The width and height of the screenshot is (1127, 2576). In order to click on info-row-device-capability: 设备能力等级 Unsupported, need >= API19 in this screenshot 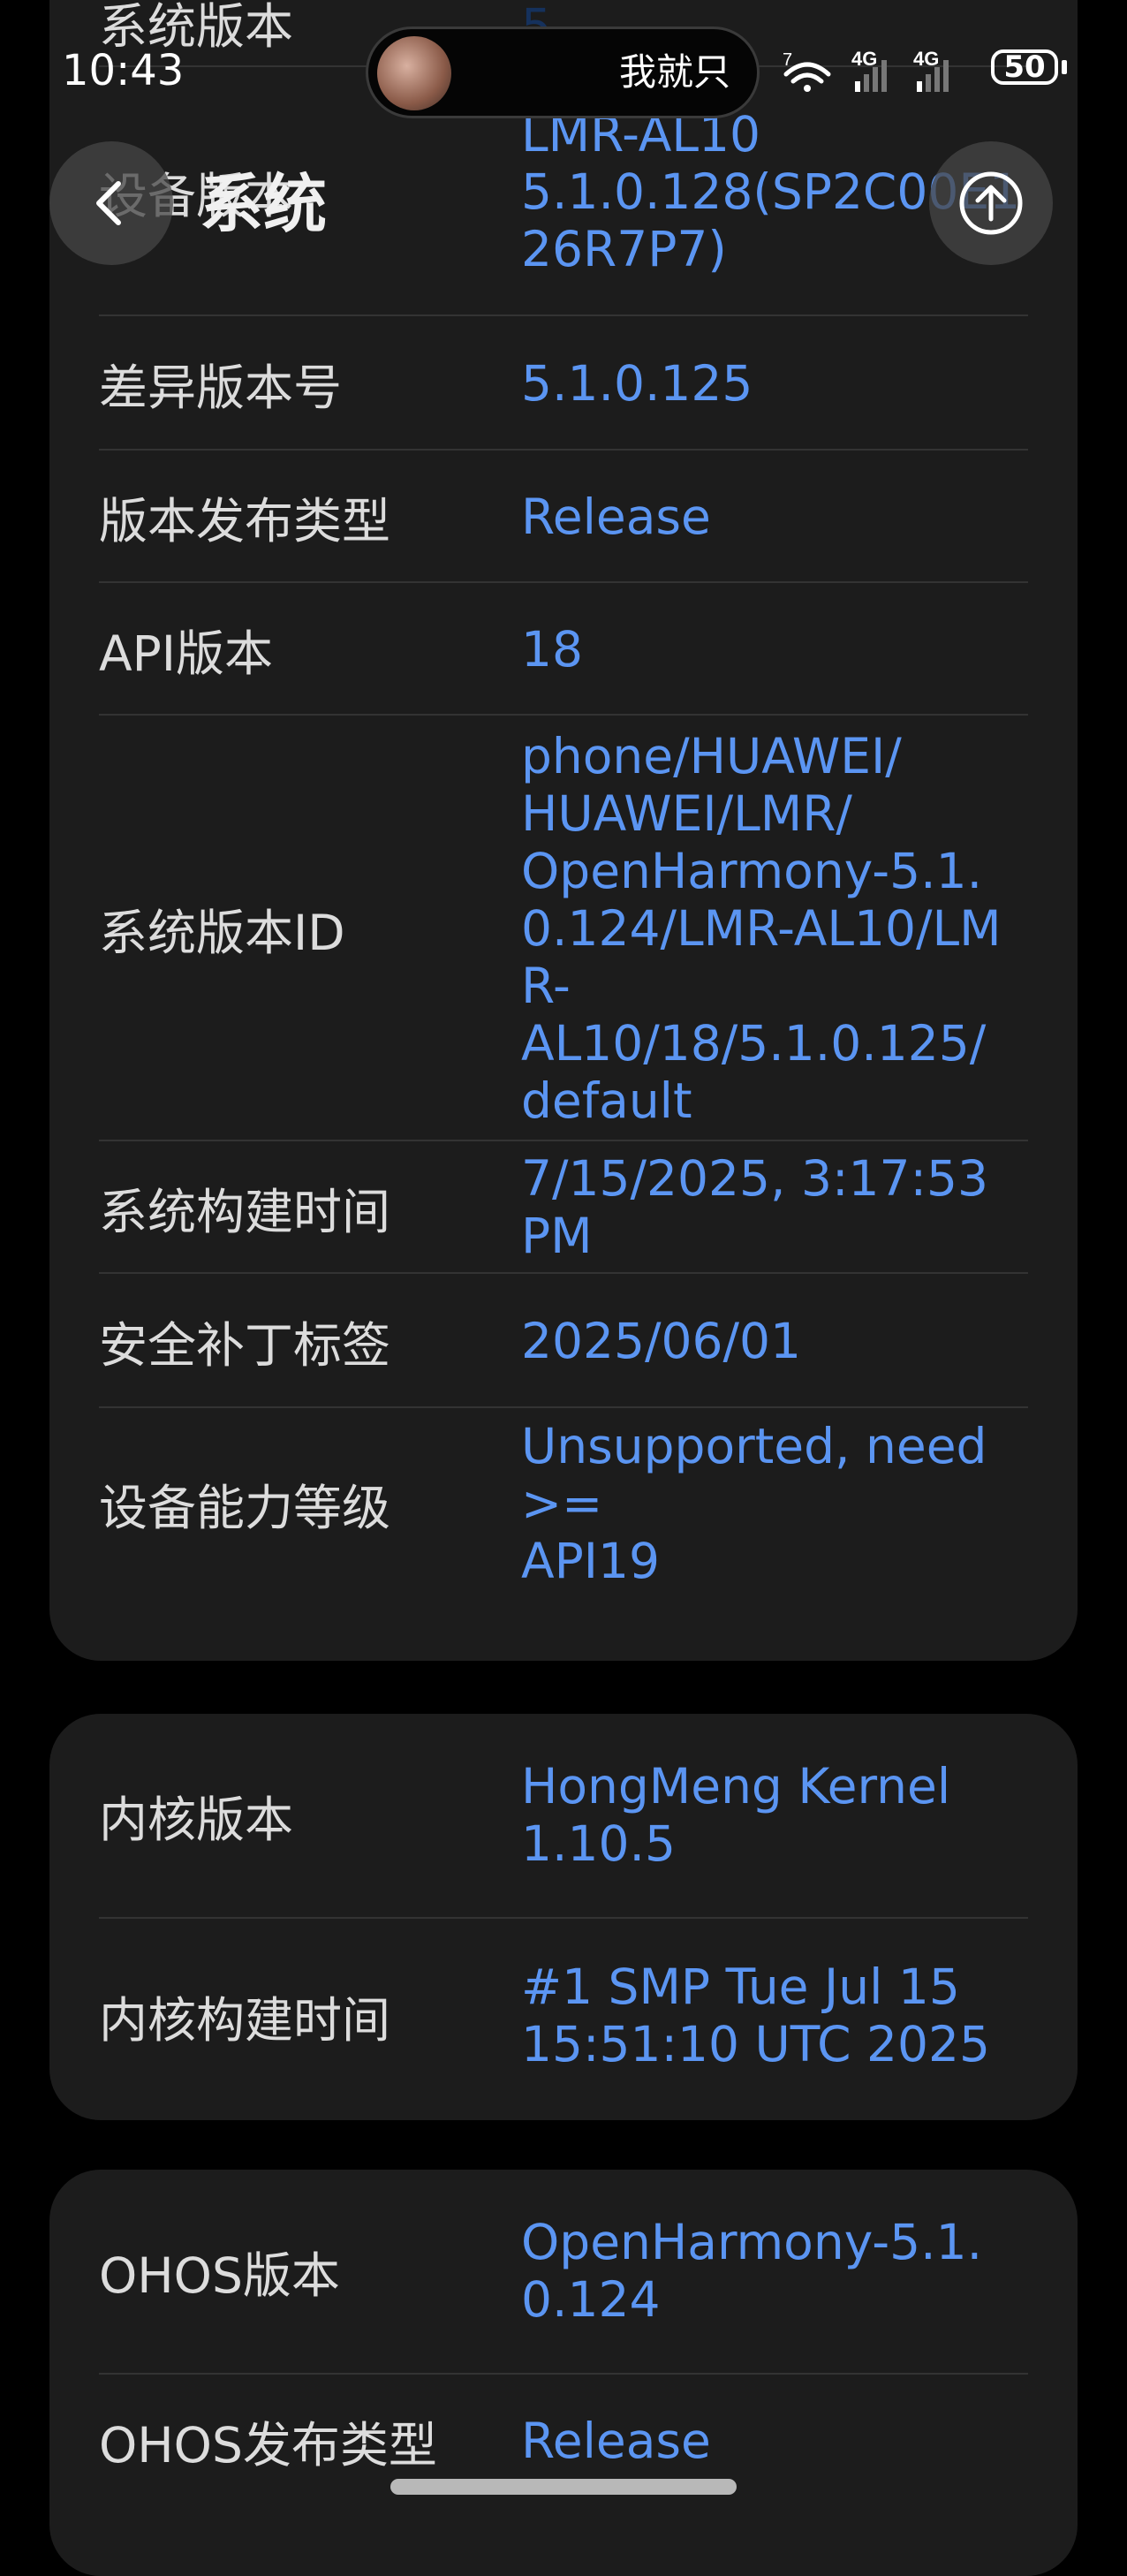, I will do `click(563, 1503)`.